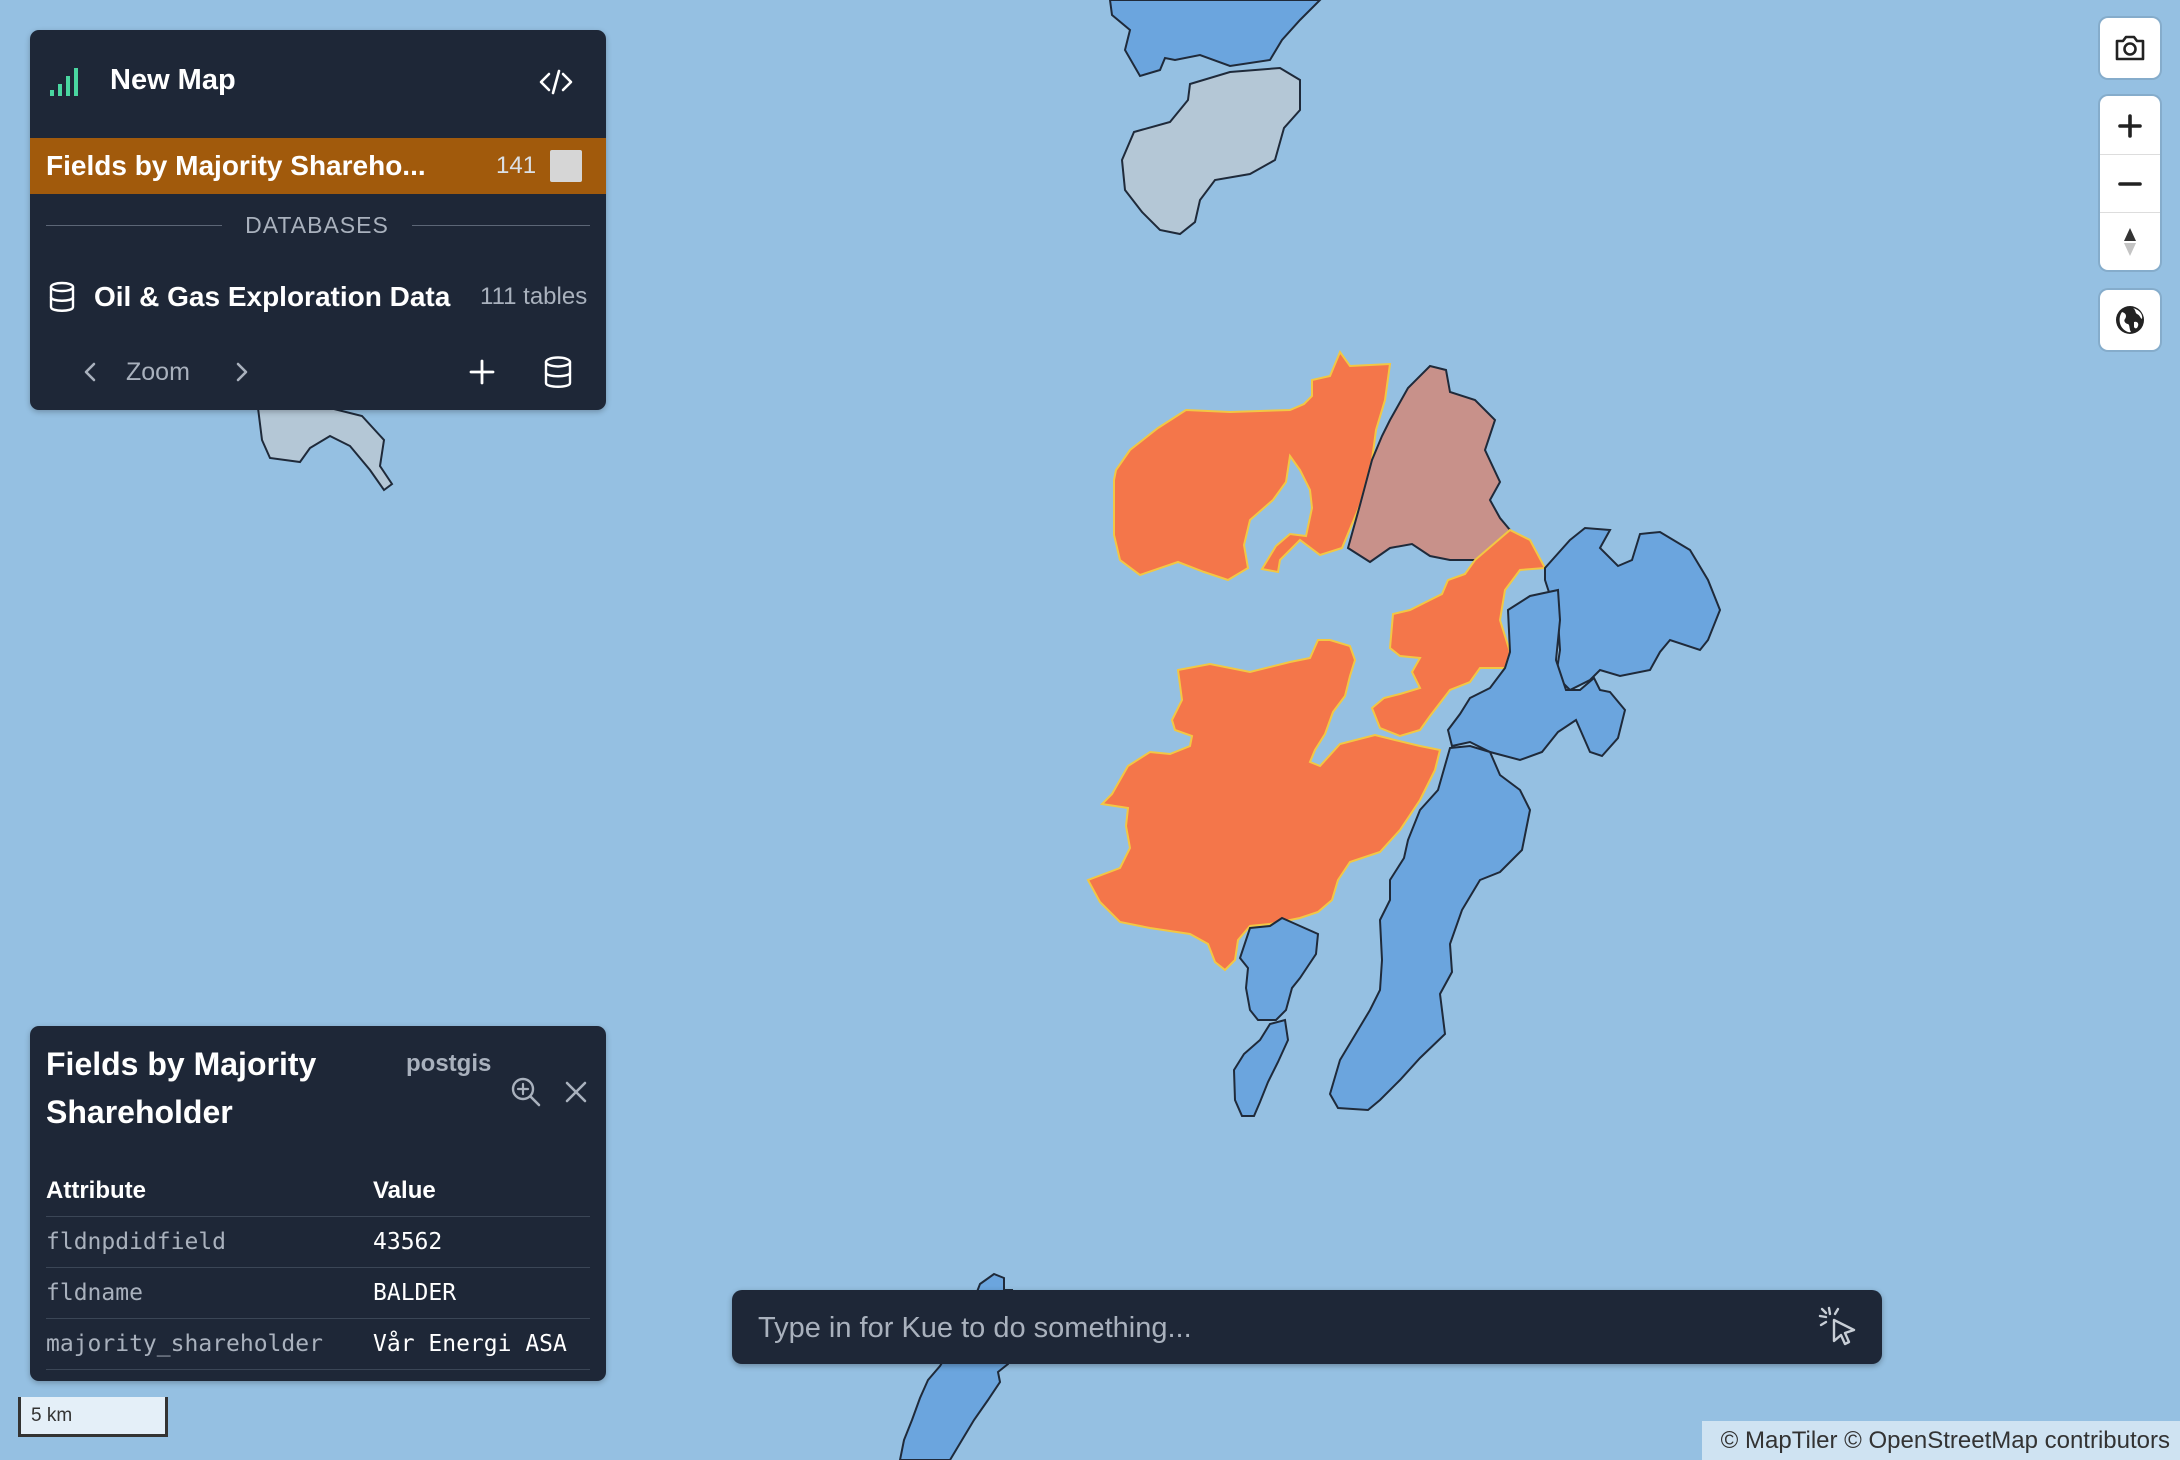  Describe the element at coordinates (576, 1092) in the screenshot. I see `close-icon` at that location.